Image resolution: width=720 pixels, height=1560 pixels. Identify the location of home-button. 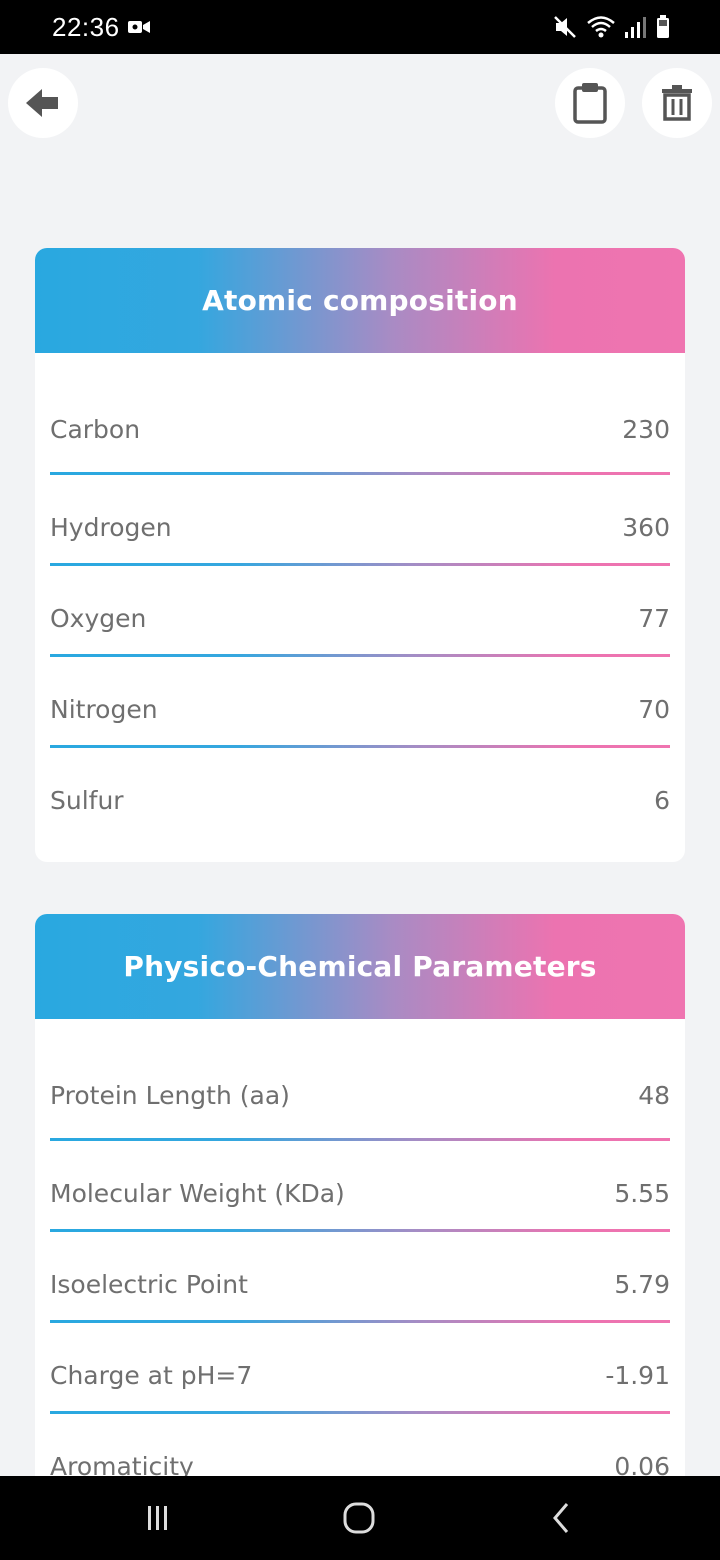
(359, 1518).